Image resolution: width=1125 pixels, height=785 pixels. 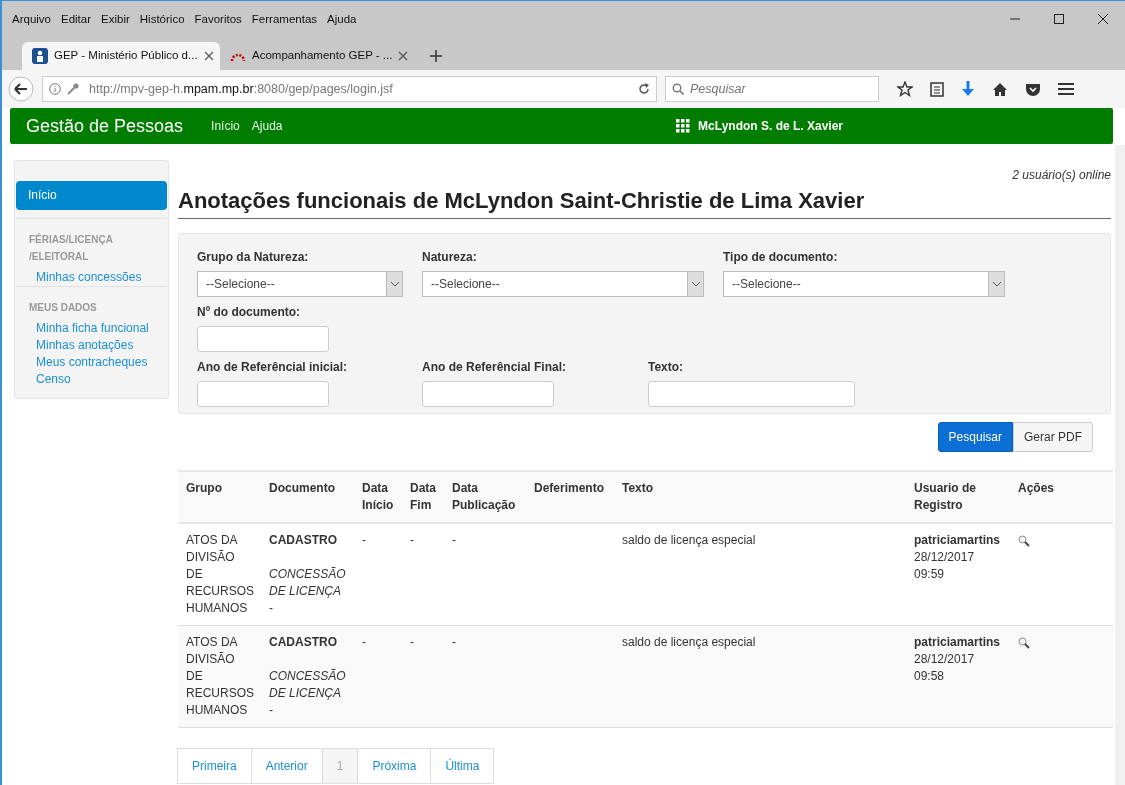 What do you see at coordinates (1053, 437) in the screenshot?
I see `pdf-button: Gerar PDF` at bounding box center [1053, 437].